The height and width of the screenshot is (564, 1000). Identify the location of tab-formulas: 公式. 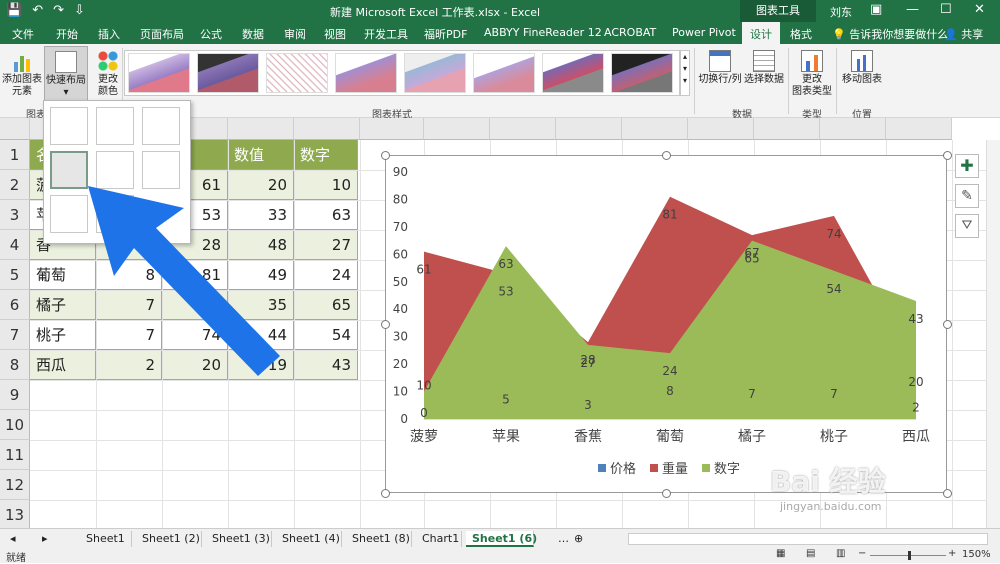
(211, 34).